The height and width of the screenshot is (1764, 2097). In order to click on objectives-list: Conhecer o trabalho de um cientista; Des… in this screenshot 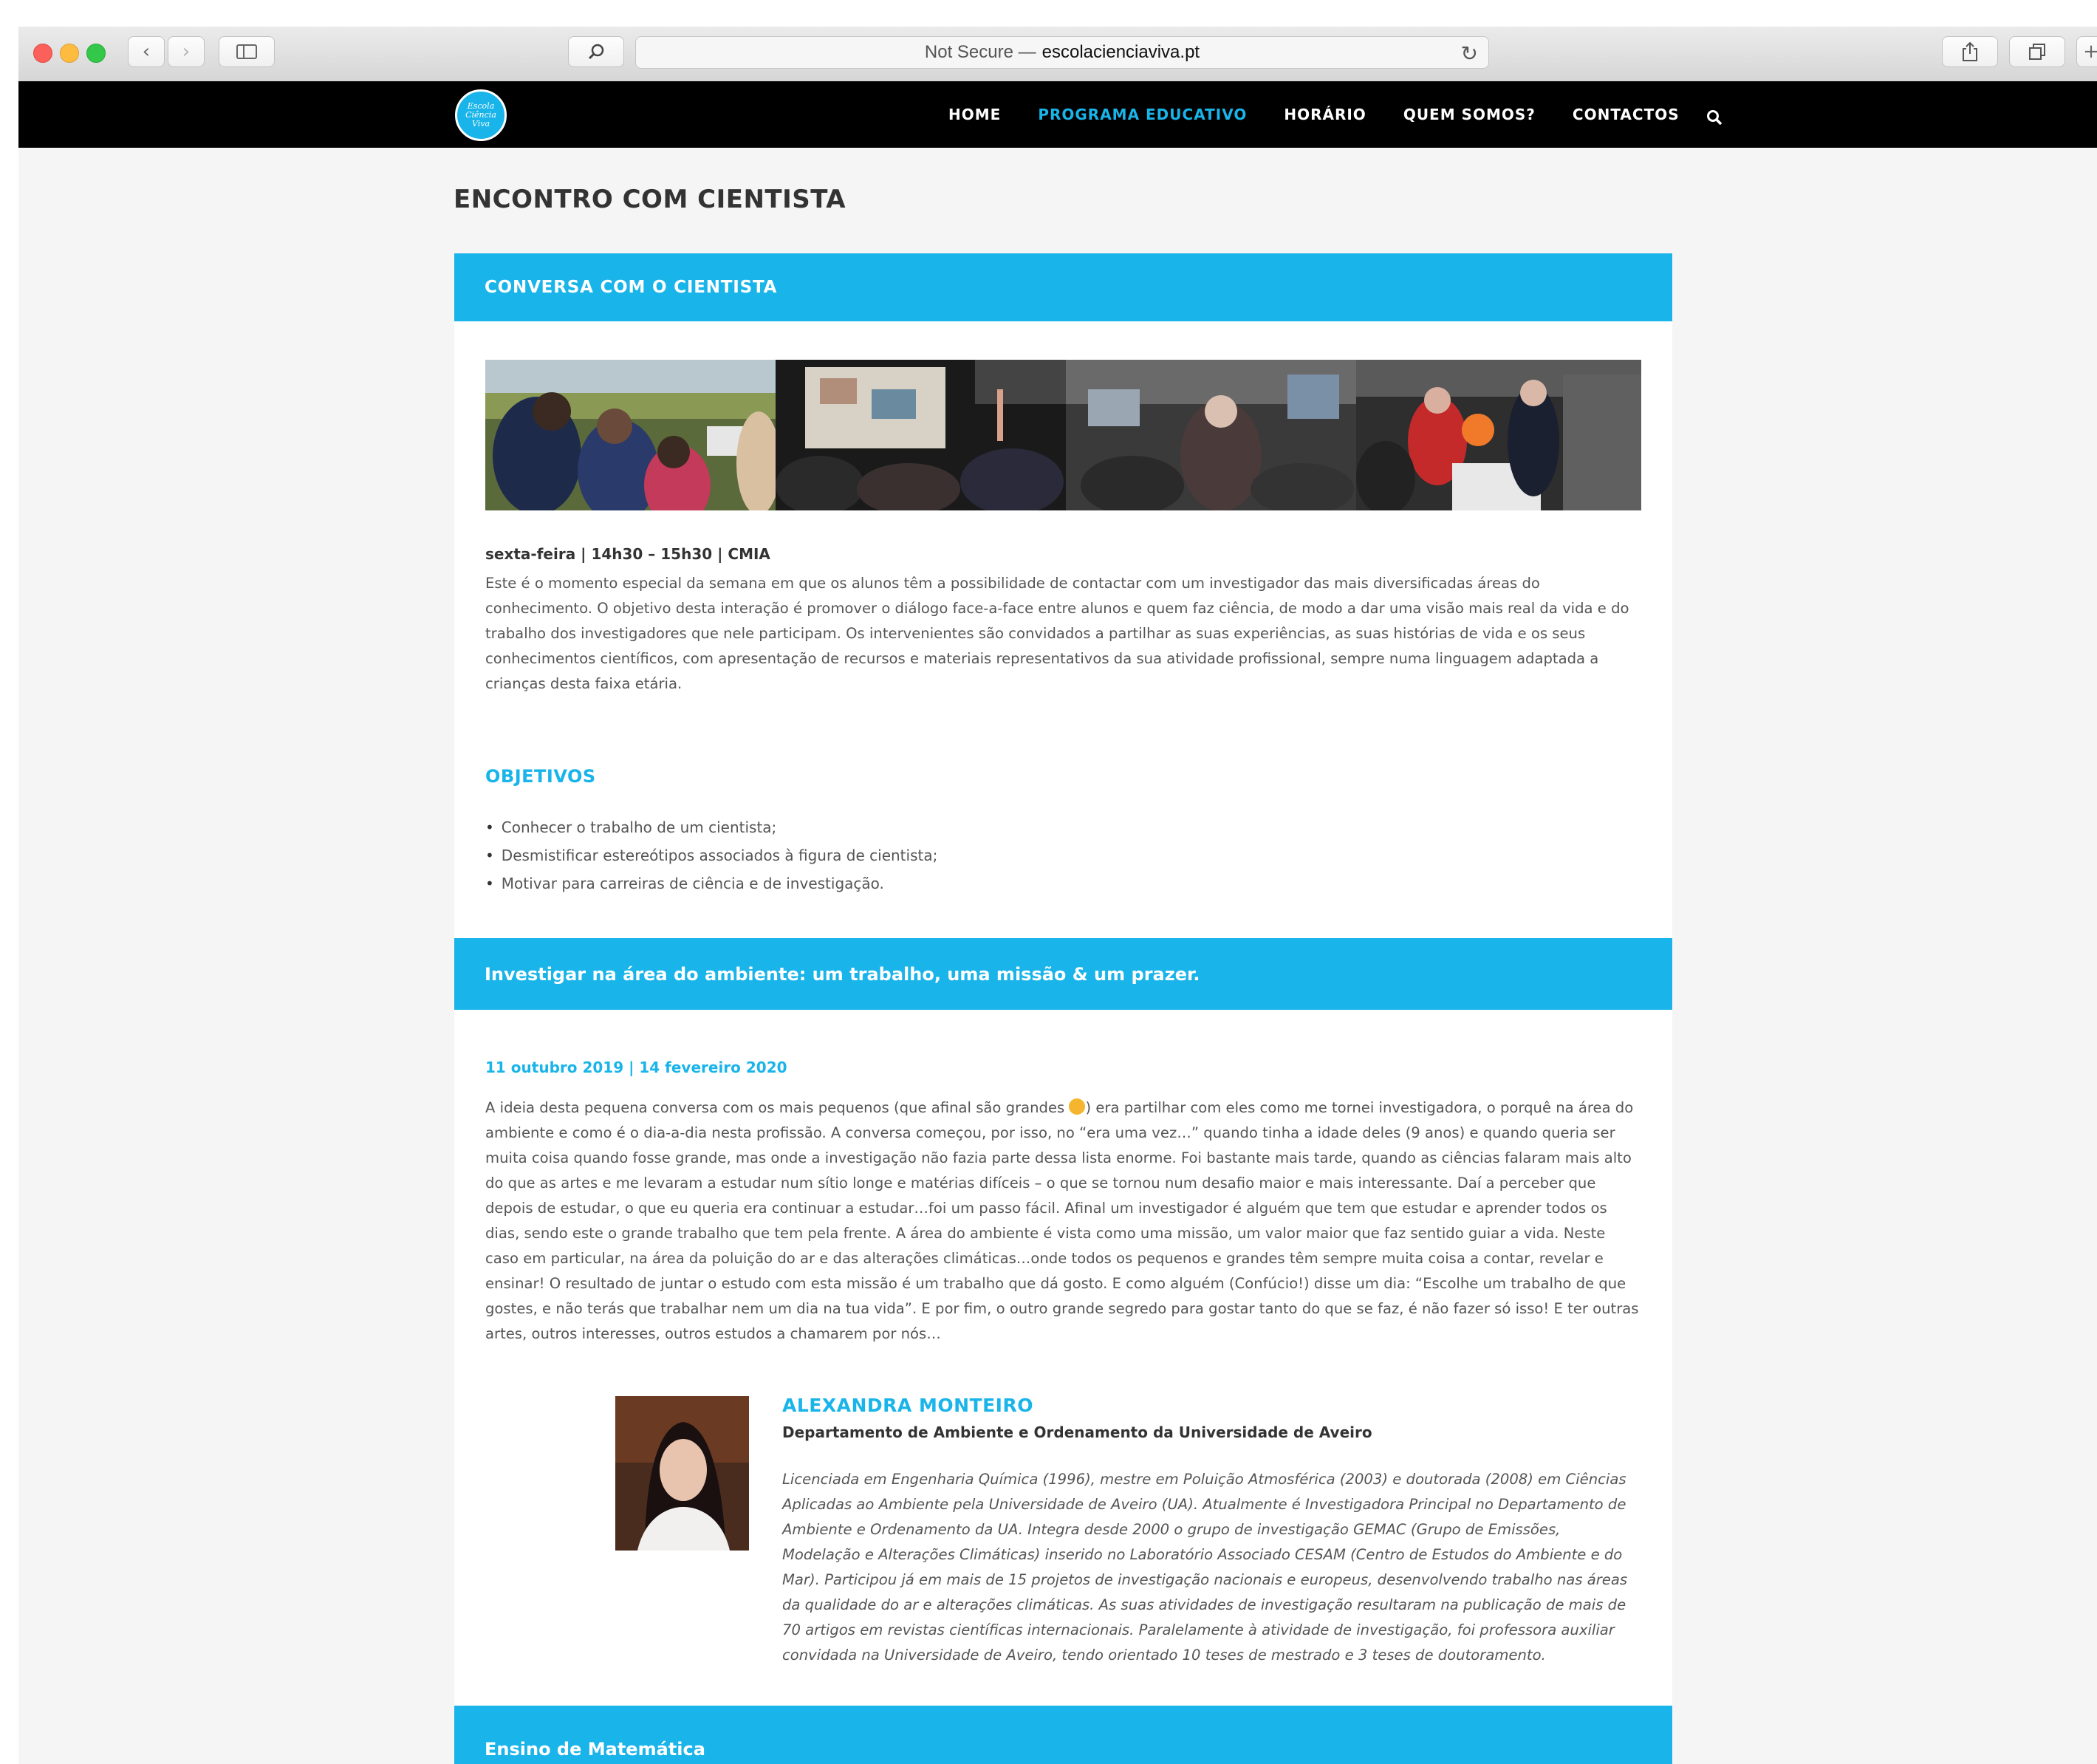, I will do `click(711, 855)`.